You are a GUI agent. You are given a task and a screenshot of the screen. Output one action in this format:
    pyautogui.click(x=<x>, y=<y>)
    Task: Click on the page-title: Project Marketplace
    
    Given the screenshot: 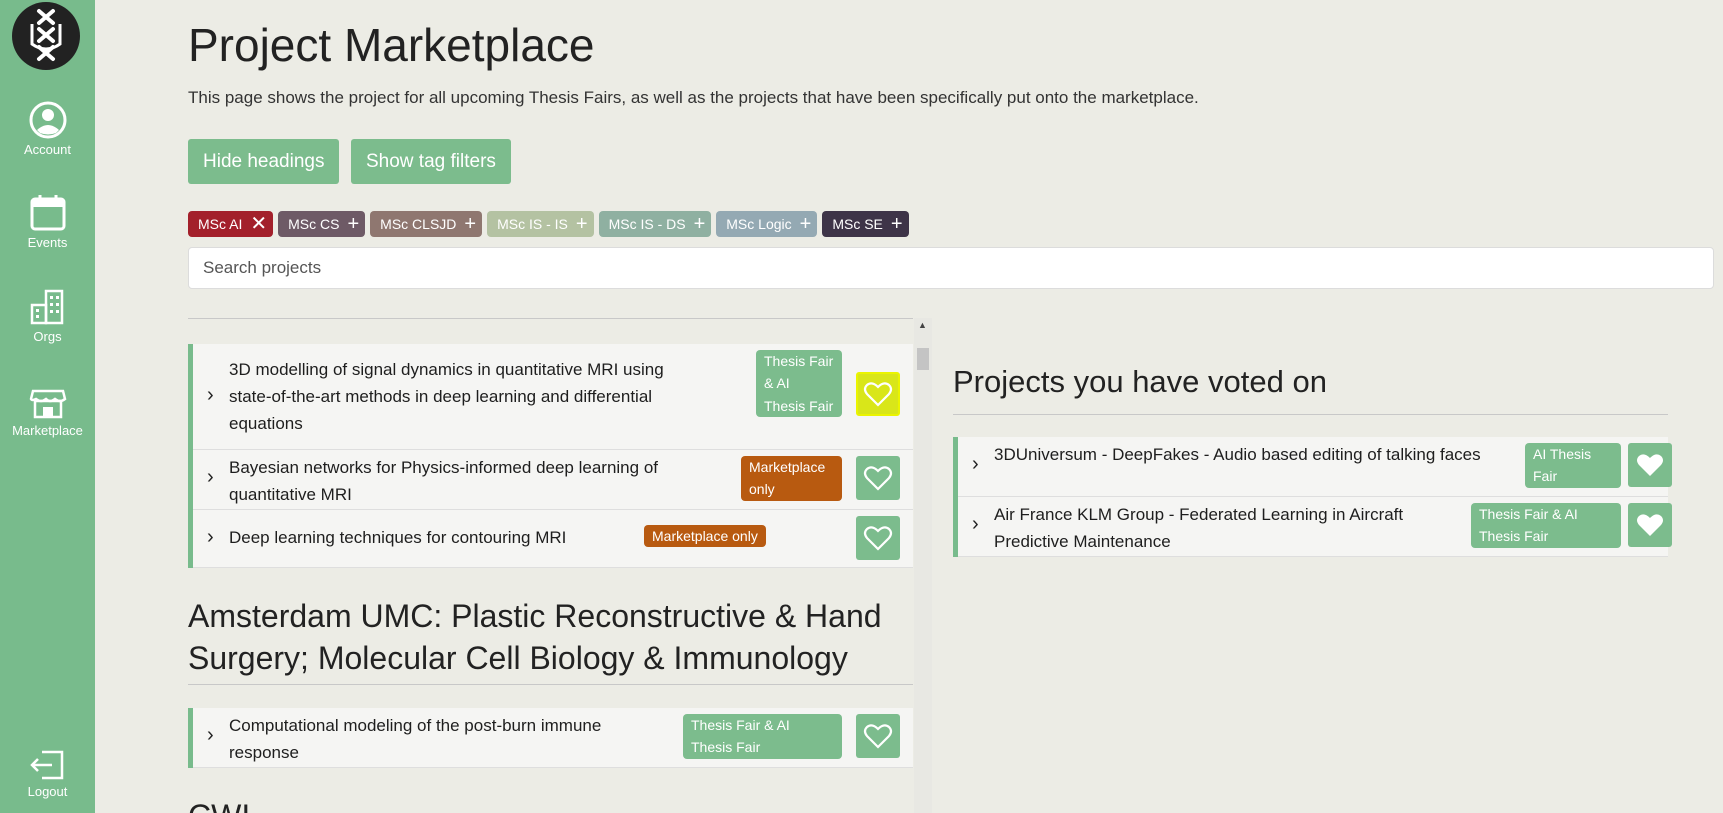 What is the action you would take?
    pyautogui.click(x=391, y=45)
    